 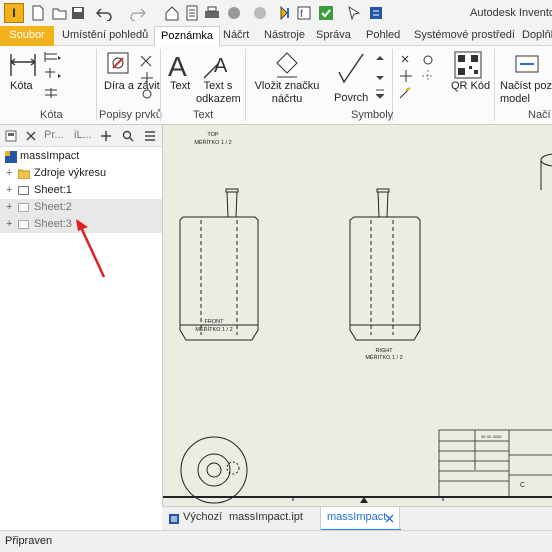 What do you see at coordinates (78, 13) in the screenshot?
I see `save-icon` at bounding box center [78, 13].